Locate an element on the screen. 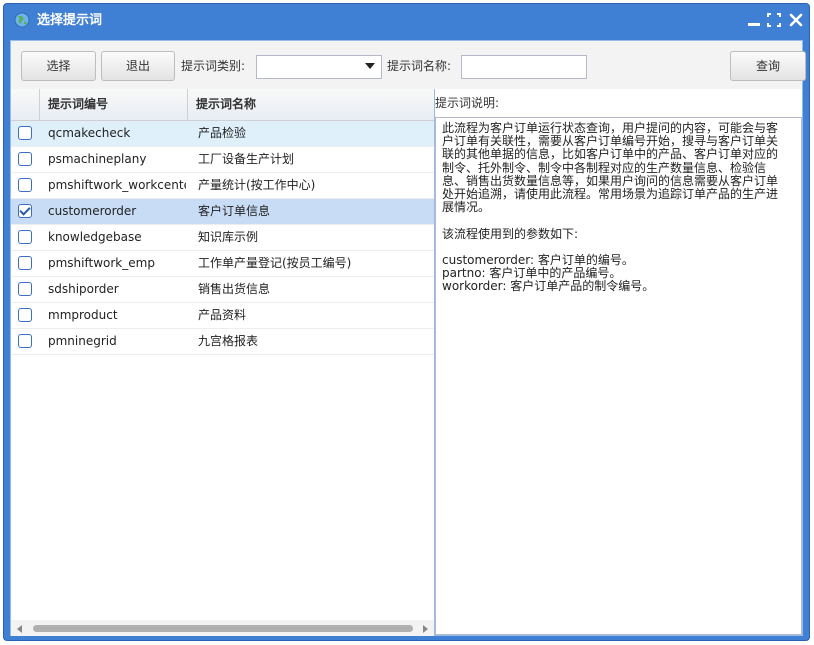  category-select is located at coordinates (319, 67).